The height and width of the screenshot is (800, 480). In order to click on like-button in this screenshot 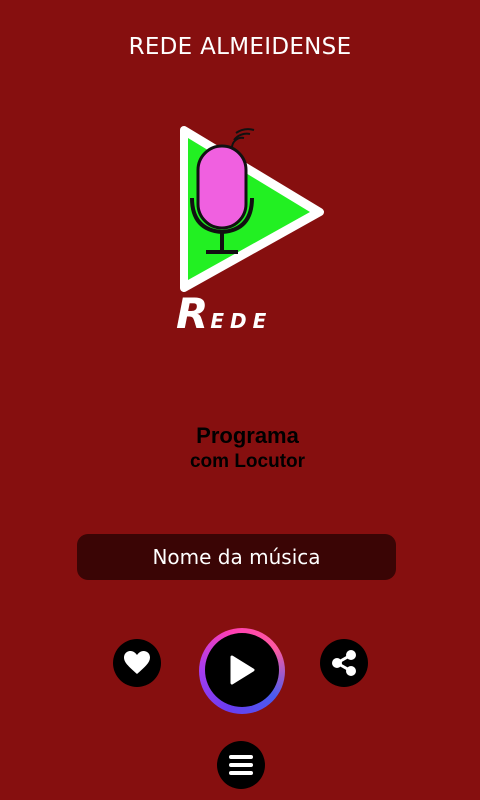, I will do `click(137, 663)`.